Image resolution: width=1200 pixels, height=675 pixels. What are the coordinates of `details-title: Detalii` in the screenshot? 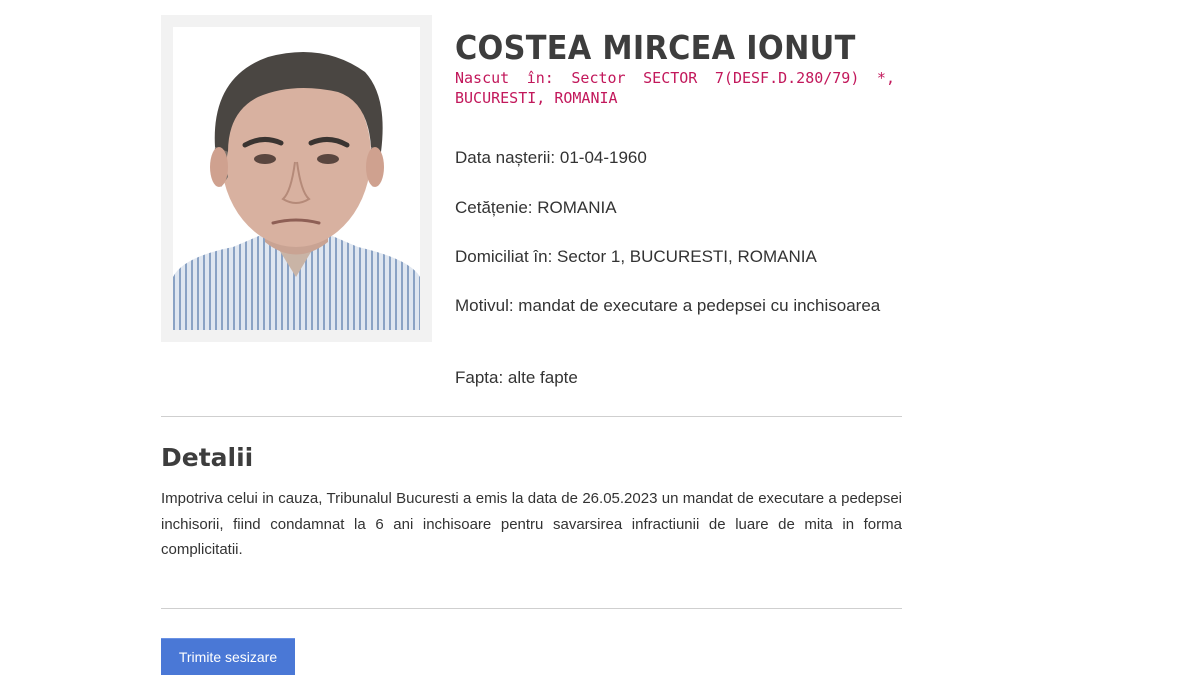 It's located at (207, 457).